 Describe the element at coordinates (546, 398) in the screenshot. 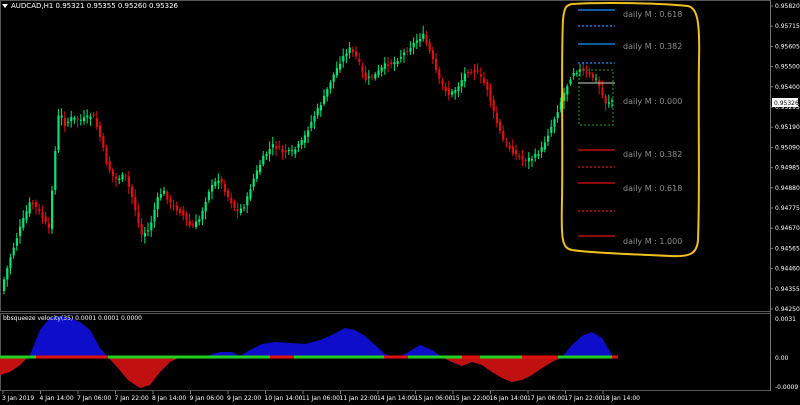

I see `time-label: 17 Jan 06:00` at that location.